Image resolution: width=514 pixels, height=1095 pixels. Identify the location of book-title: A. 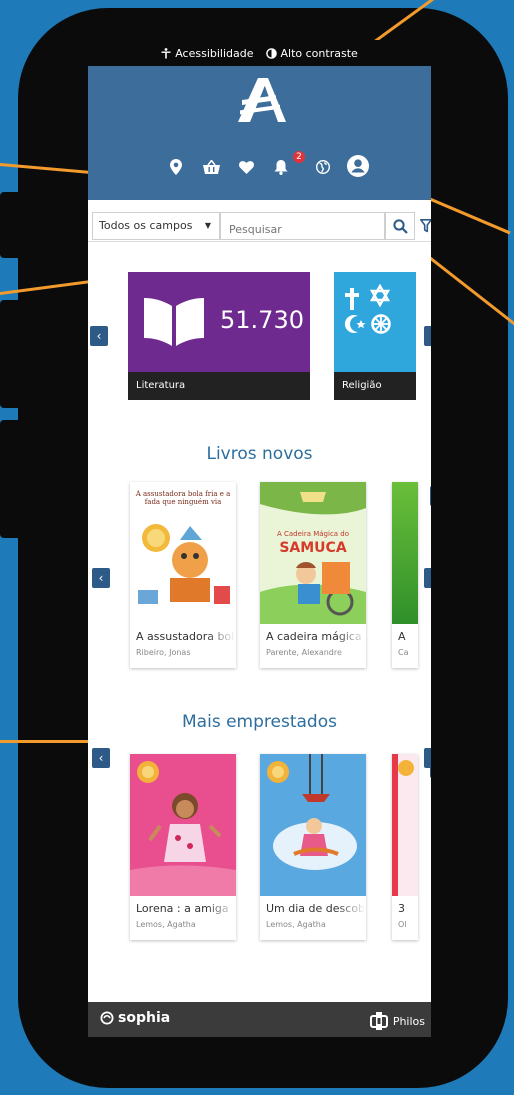
(402, 636).